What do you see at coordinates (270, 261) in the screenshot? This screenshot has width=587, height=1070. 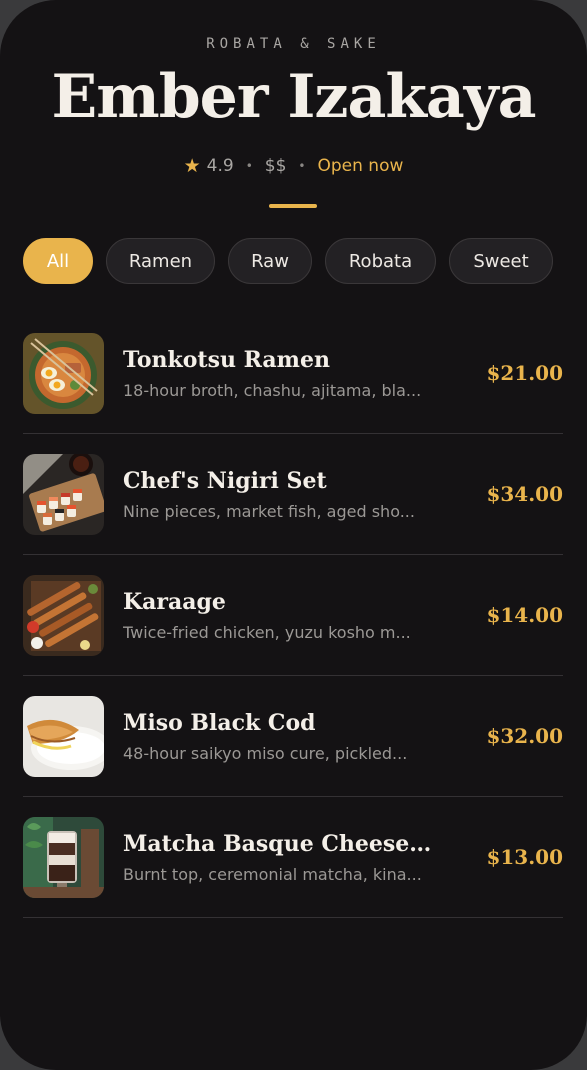 I see `filter-chip-raw: Raw` at bounding box center [270, 261].